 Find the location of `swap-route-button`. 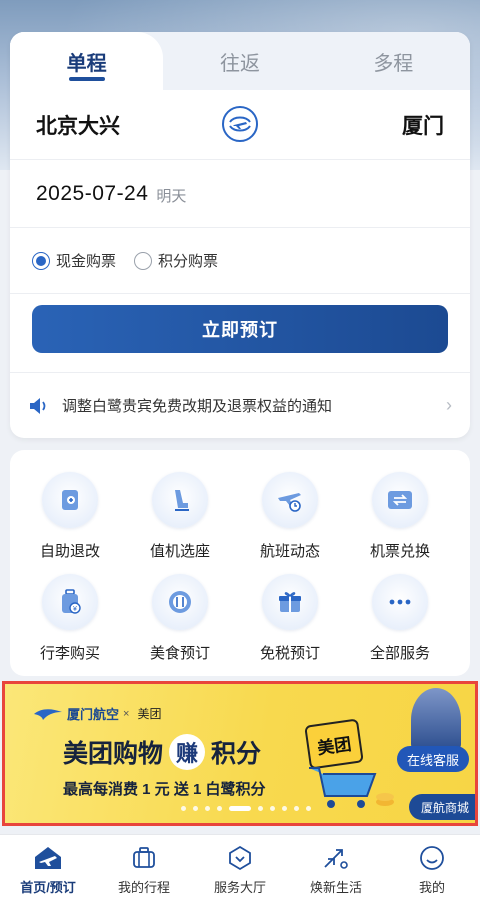

swap-route-button is located at coordinates (240, 124).